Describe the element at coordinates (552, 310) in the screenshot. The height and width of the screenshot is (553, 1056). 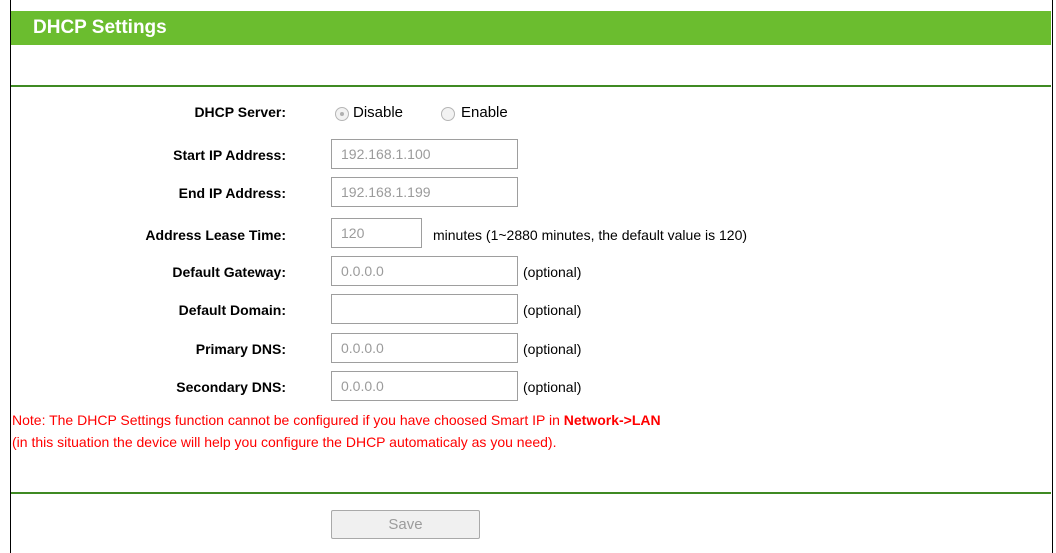
I see `default-domain-hint: (optional)` at that location.